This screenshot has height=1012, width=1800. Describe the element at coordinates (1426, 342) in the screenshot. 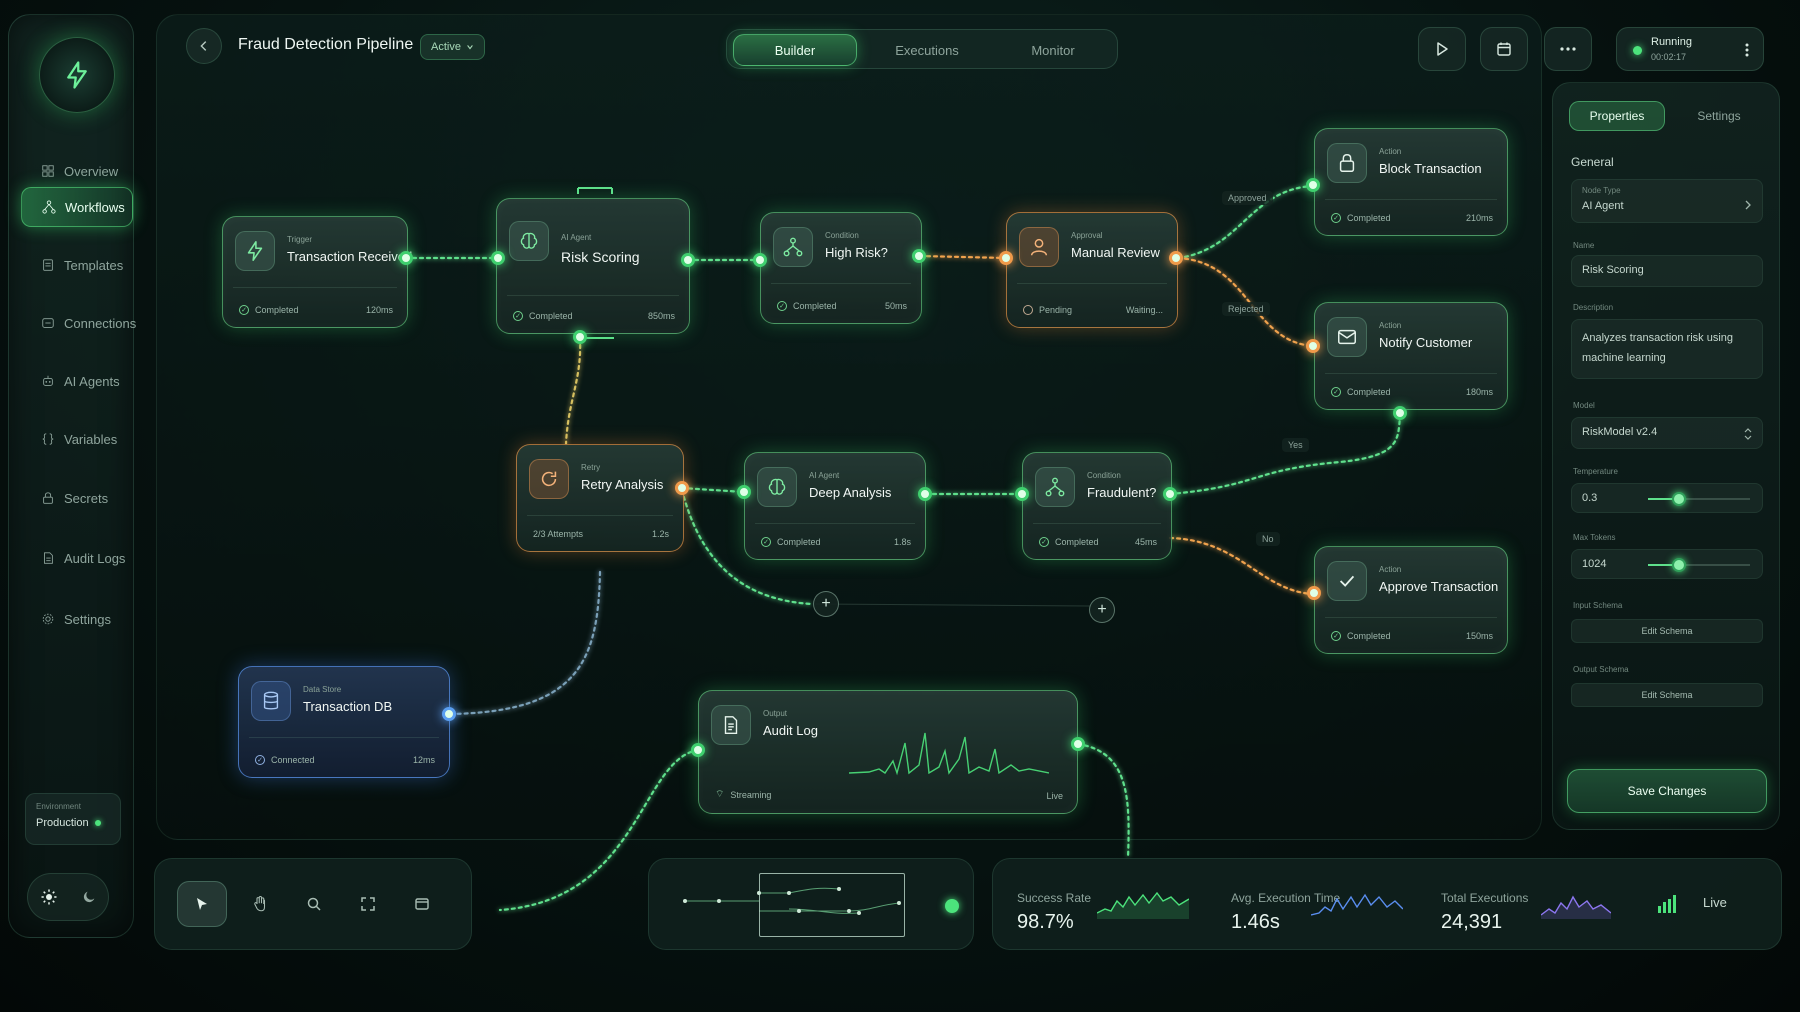

I see `node-name: Notify Customer` at that location.